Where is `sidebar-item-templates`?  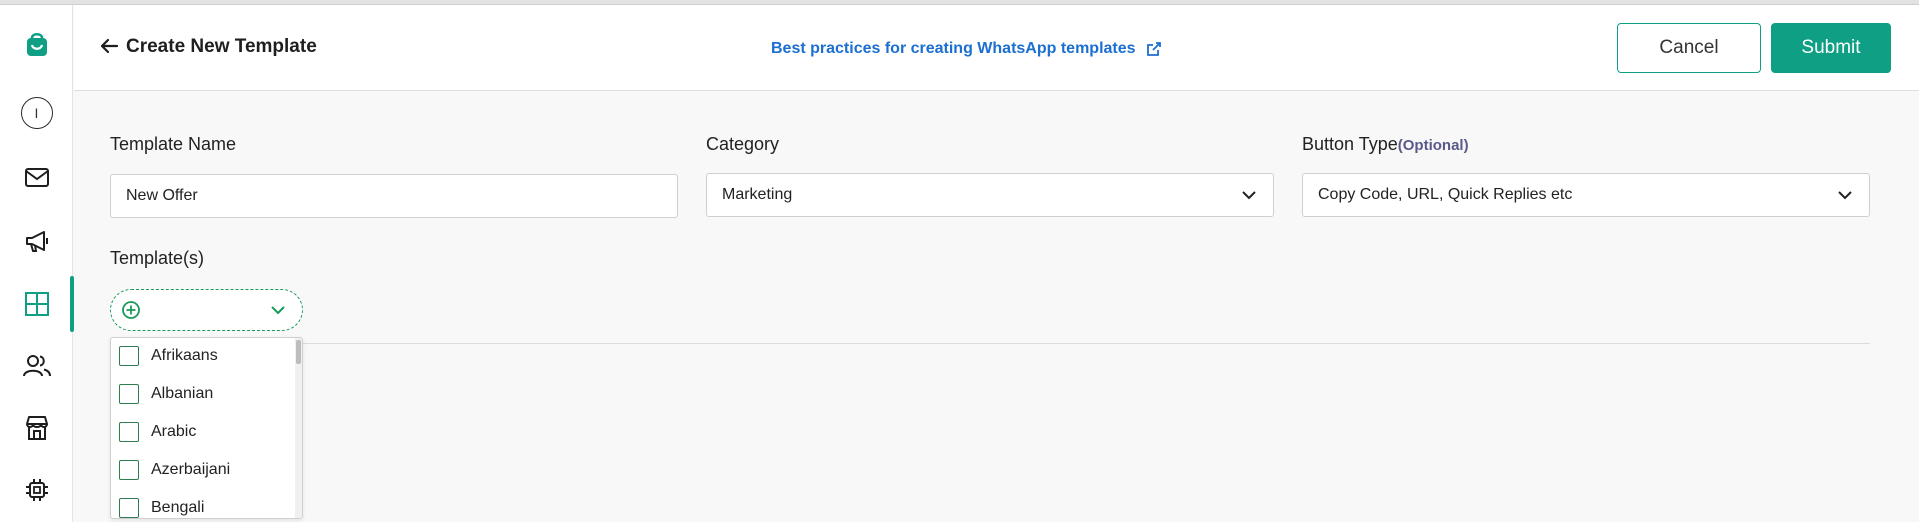
sidebar-item-templates is located at coordinates (37, 304).